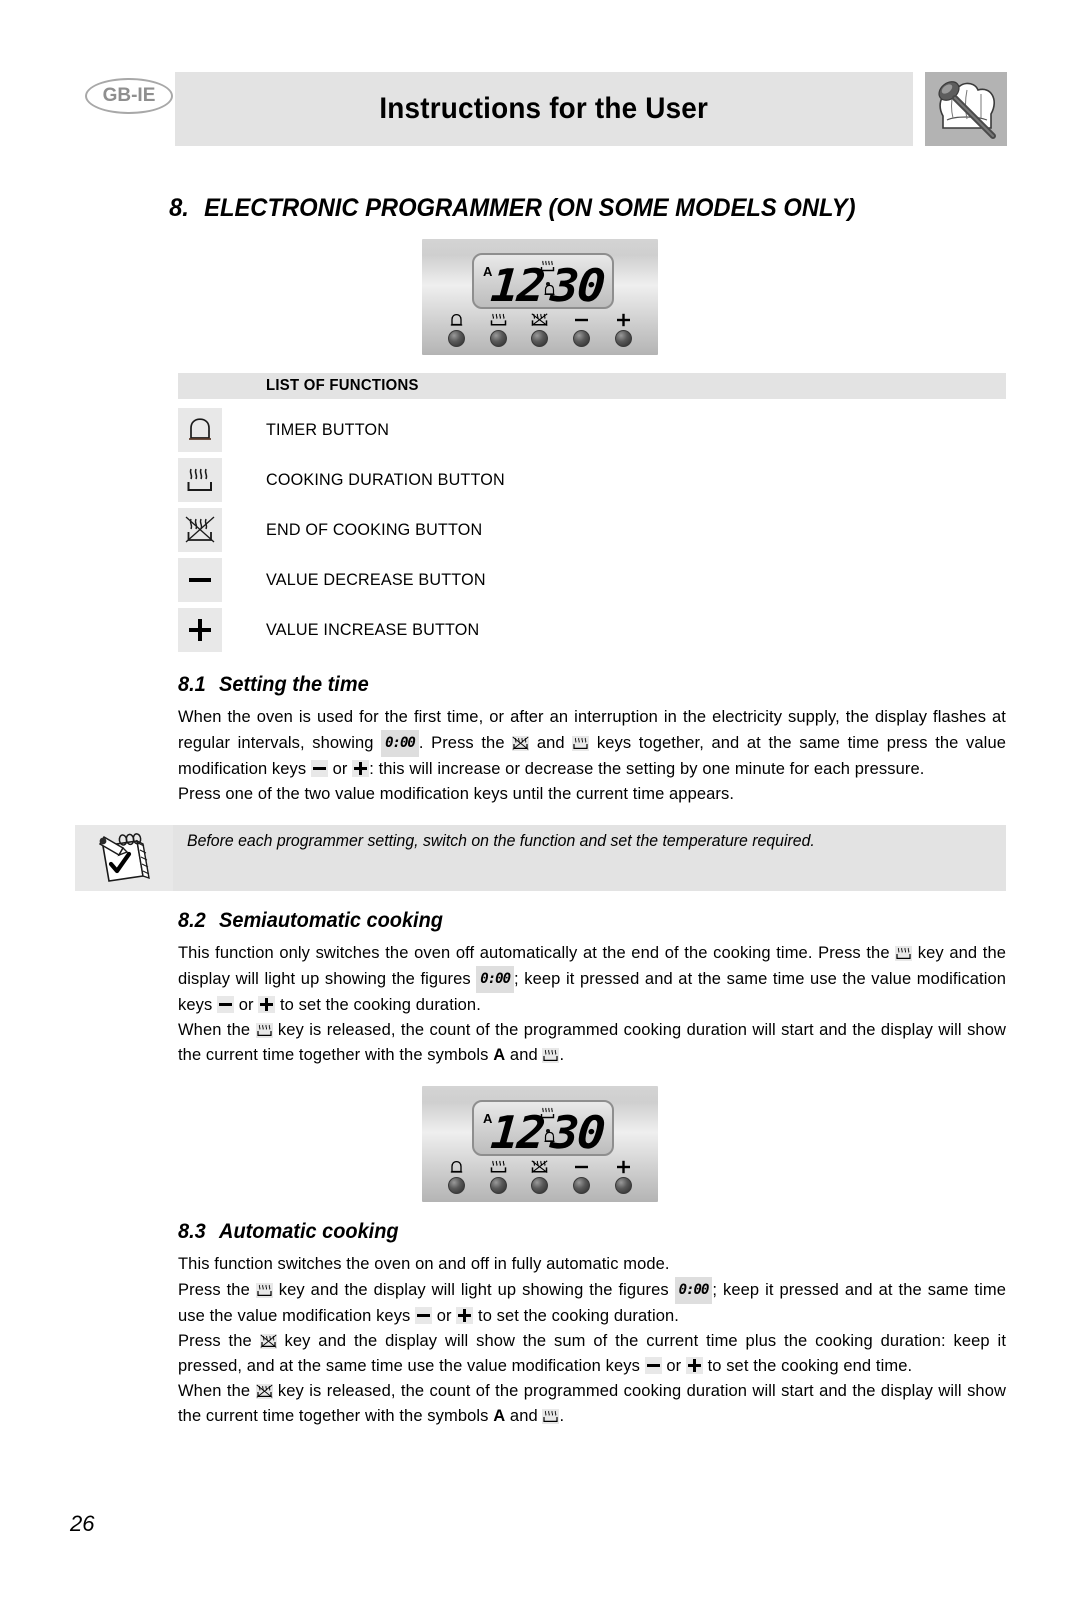 This screenshot has height=1599, width=1080. Describe the element at coordinates (192, 684) in the screenshot. I see `subsection-number: 8.1` at that location.